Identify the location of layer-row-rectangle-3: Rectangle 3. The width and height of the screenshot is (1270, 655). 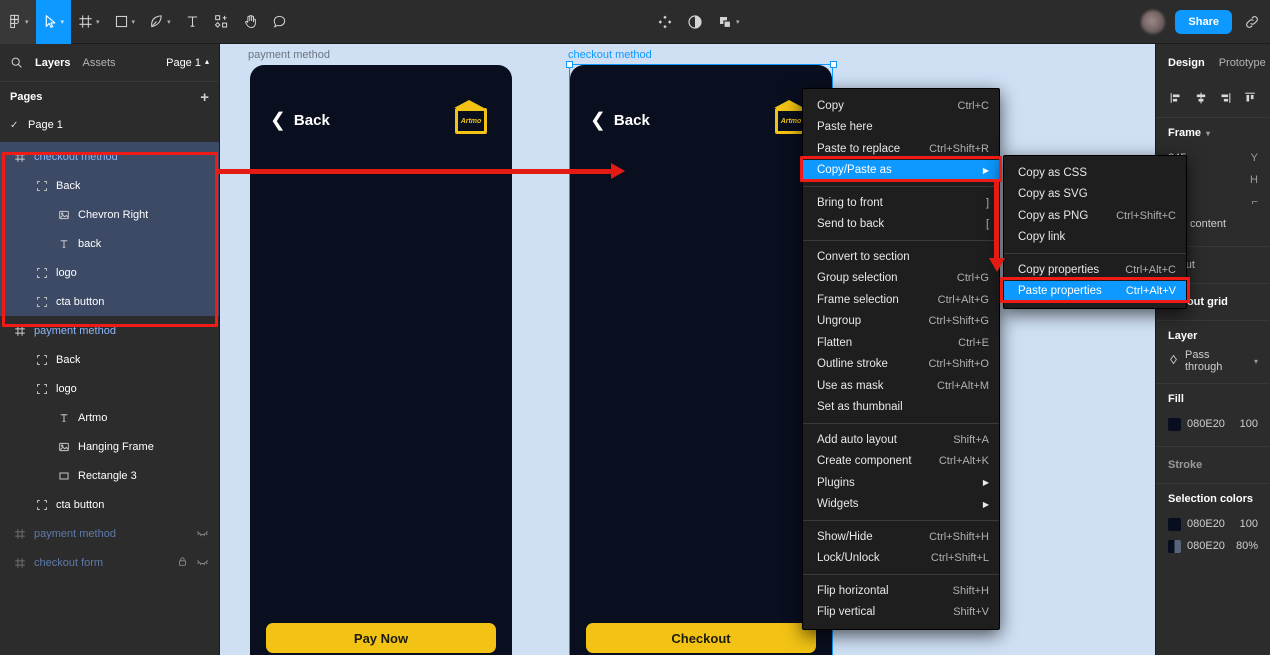
(109, 475).